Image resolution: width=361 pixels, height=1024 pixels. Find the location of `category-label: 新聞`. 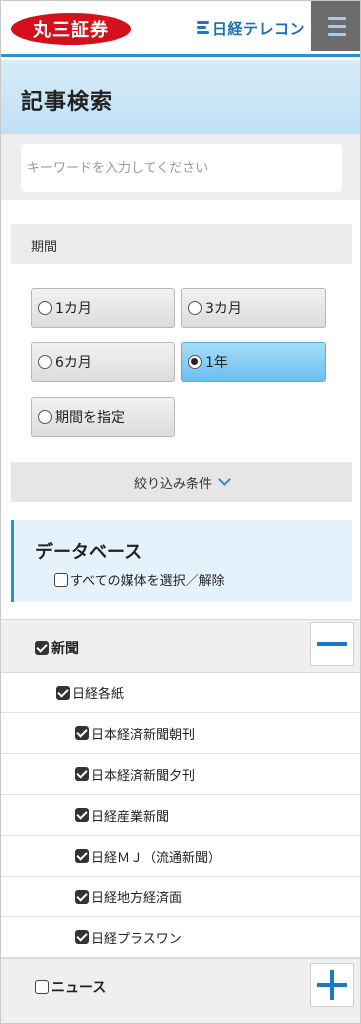

category-label: 新聞 is located at coordinates (65, 649).